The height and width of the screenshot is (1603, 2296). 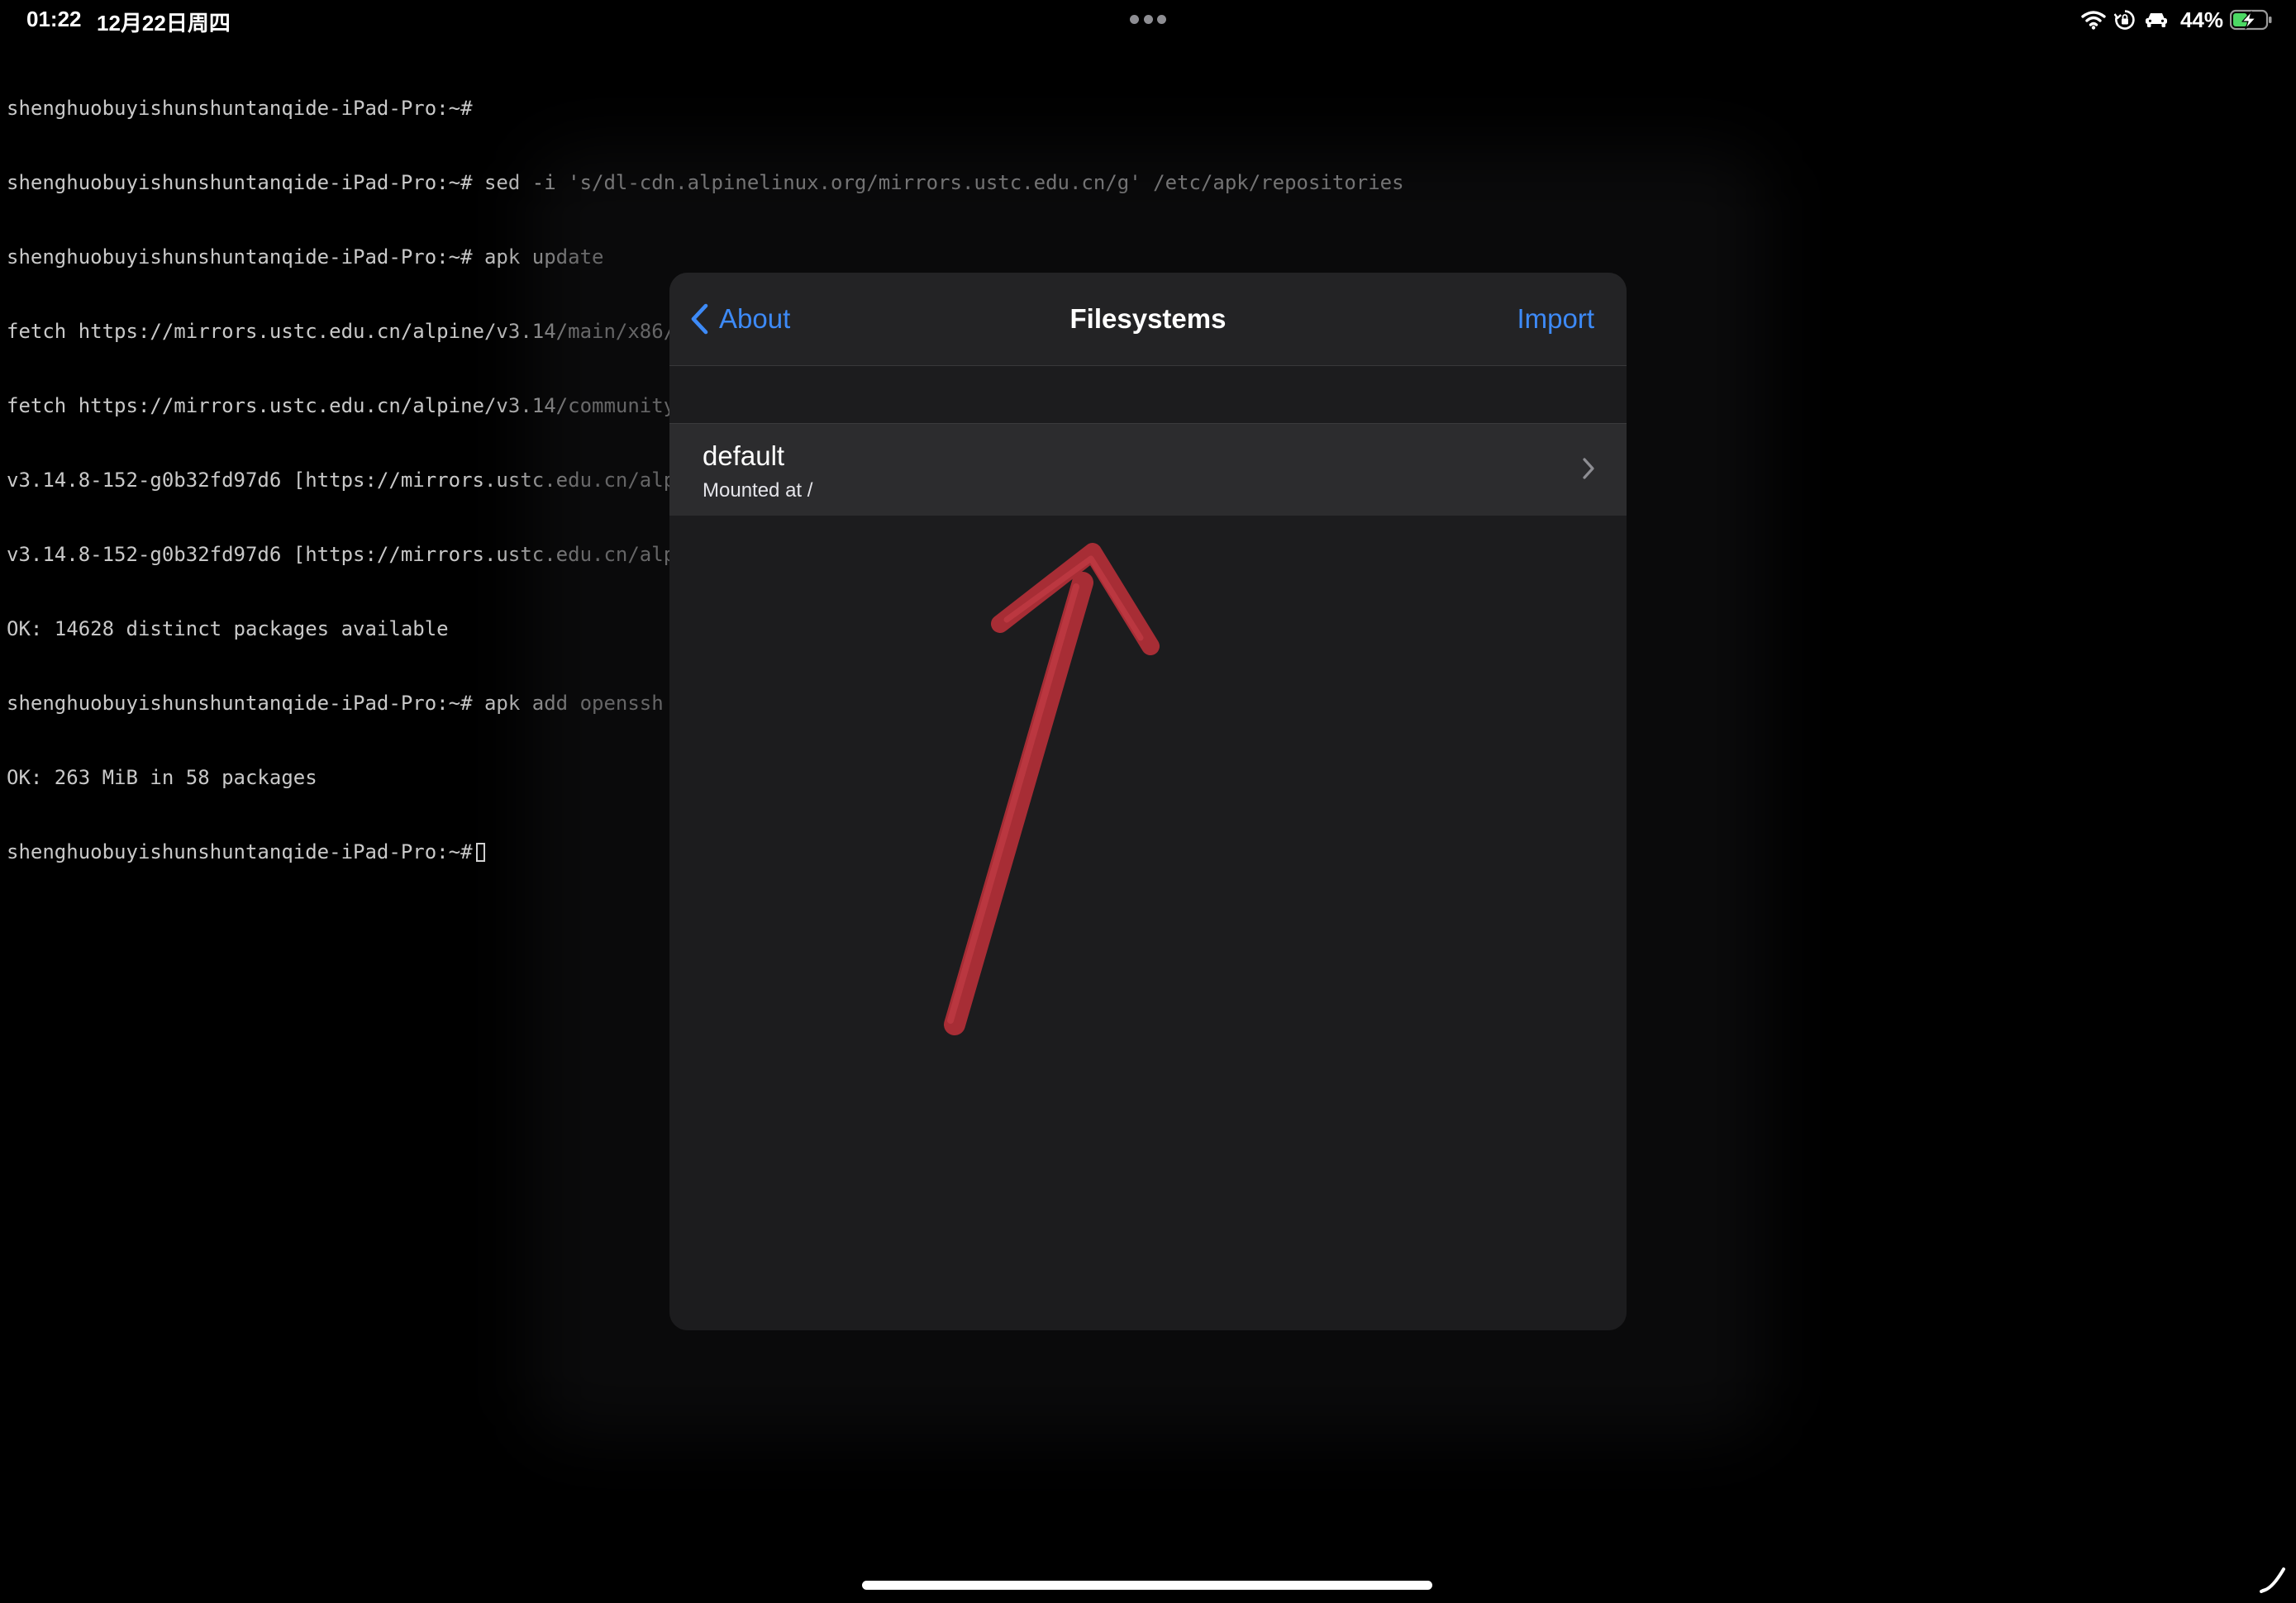 What do you see at coordinates (1052, 789) in the screenshot?
I see `annotation-arrow-icon` at bounding box center [1052, 789].